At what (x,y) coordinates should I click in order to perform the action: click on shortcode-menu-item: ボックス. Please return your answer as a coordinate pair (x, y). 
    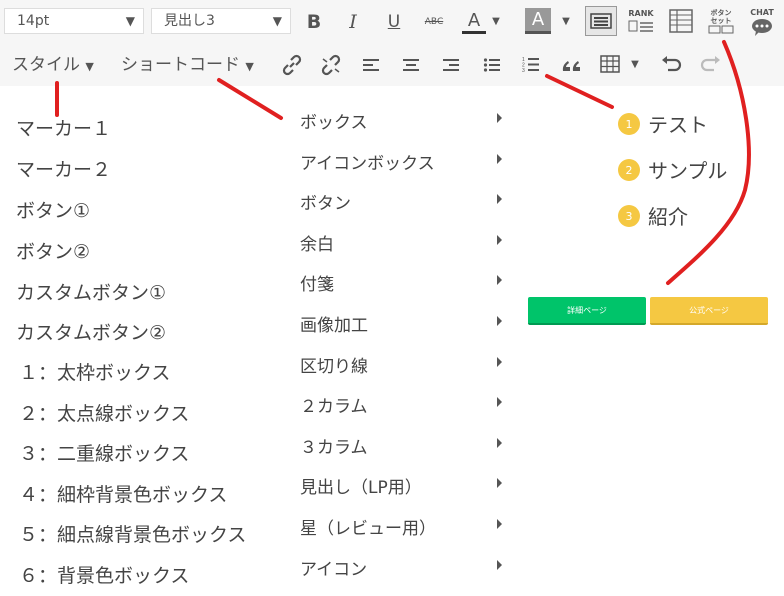
    Looking at the image, I should click on (334, 120).